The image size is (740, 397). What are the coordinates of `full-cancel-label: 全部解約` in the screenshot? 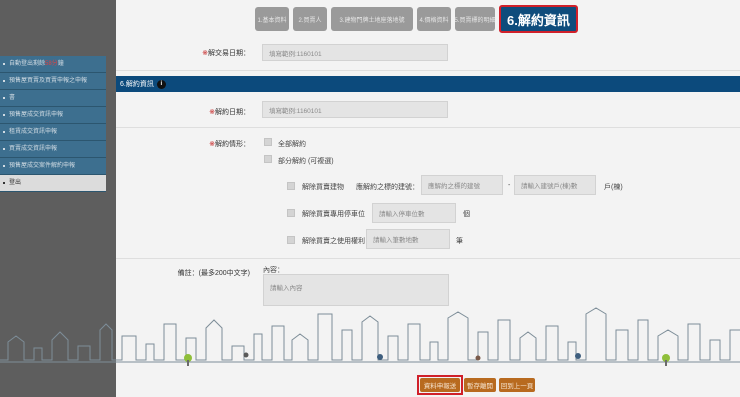 It's located at (292, 144).